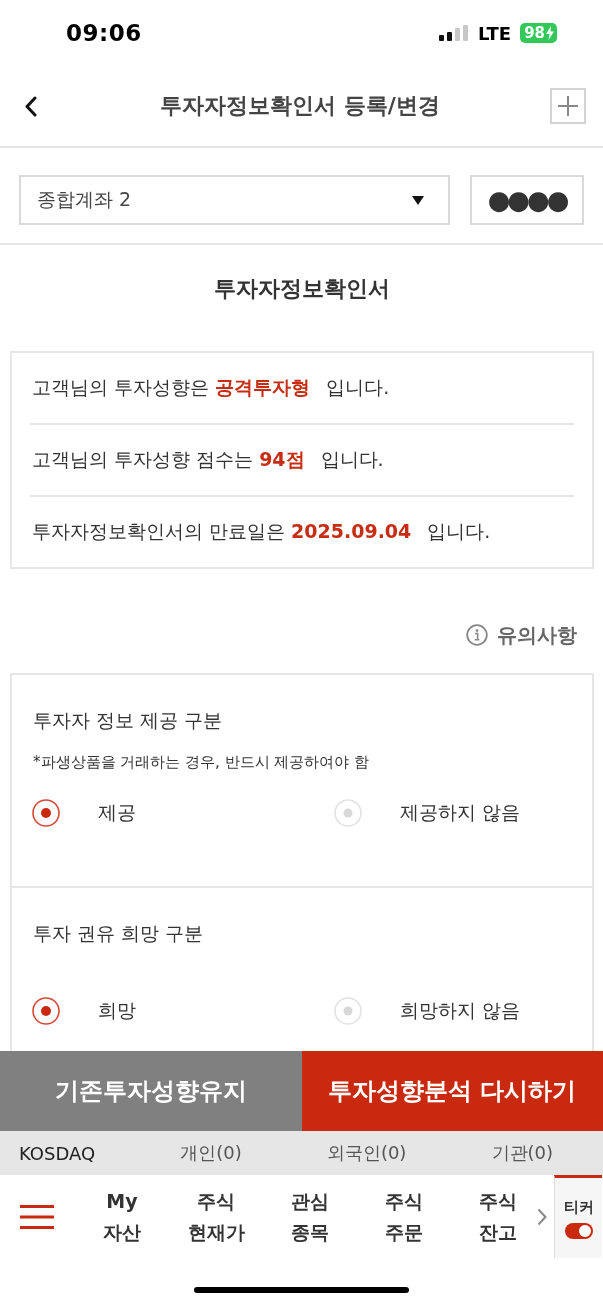  I want to click on signal-icon, so click(454, 33).